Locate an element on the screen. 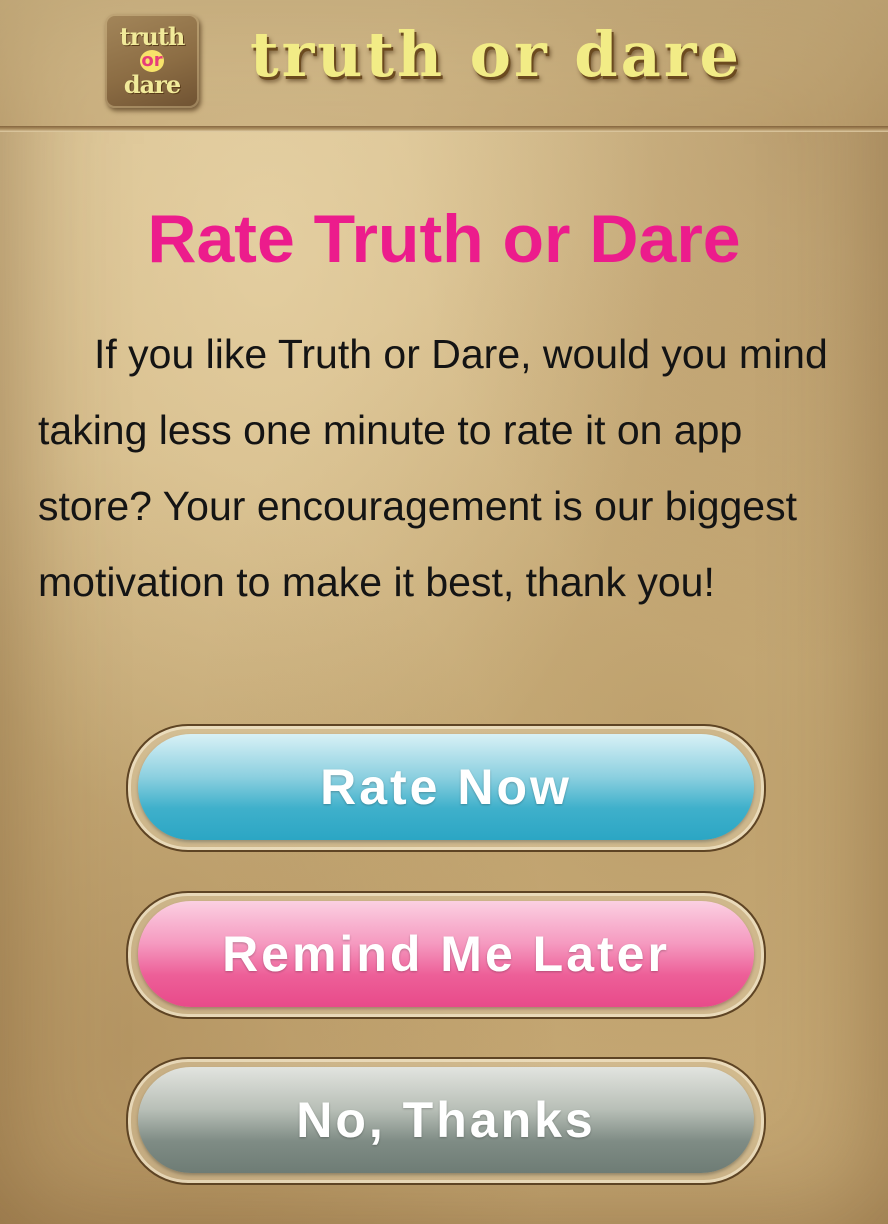 The image size is (888, 1224). remind-me-later-button: Remind Me Later is located at coordinates (446, 954).